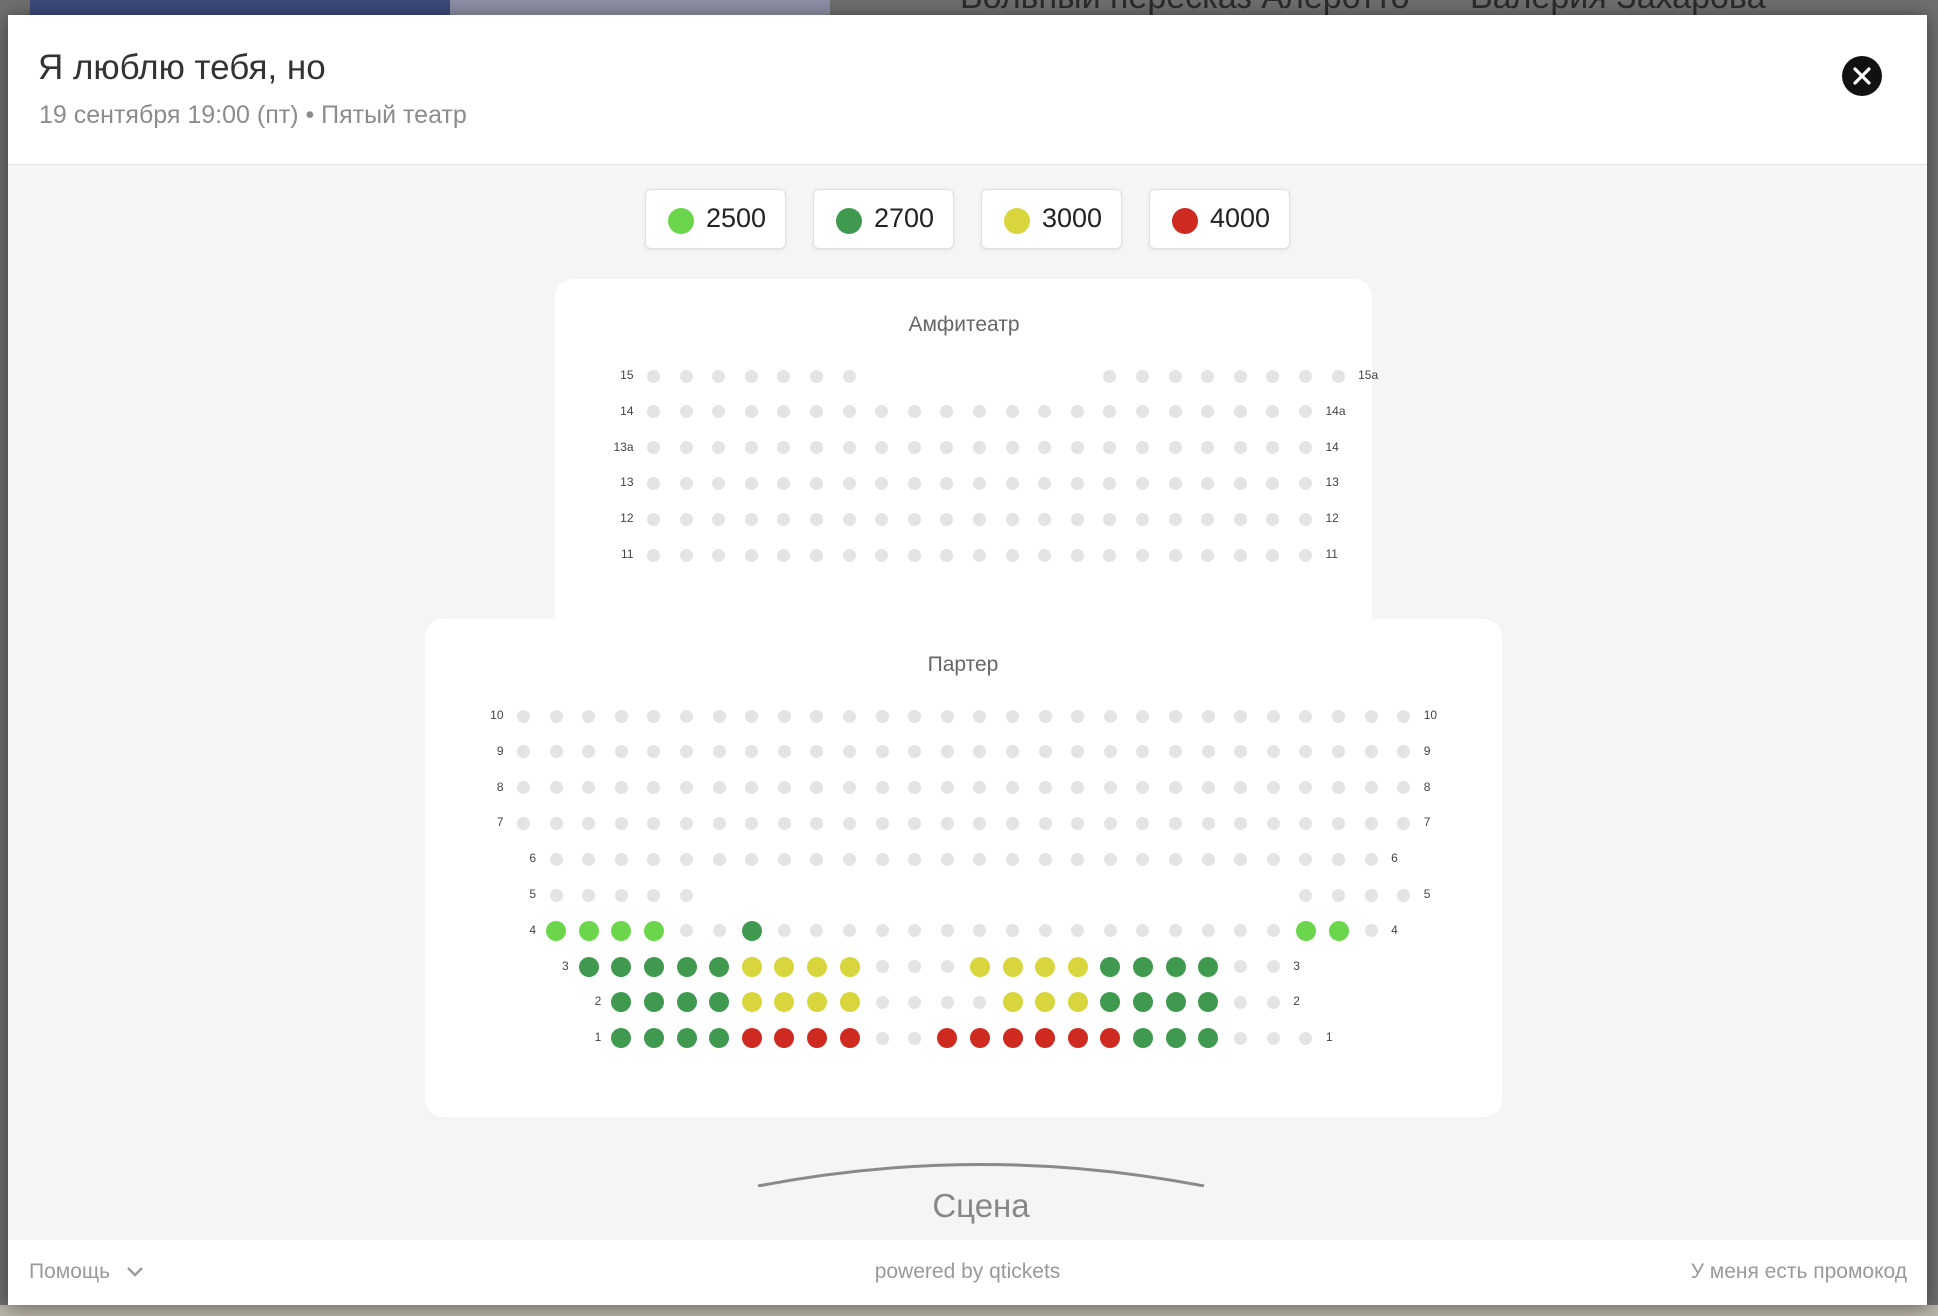 The width and height of the screenshot is (1938, 1316). Describe the element at coordinates (964, 324) in the screenshot. I see `section-title-amphitheater: Амфитеатр` at that location.